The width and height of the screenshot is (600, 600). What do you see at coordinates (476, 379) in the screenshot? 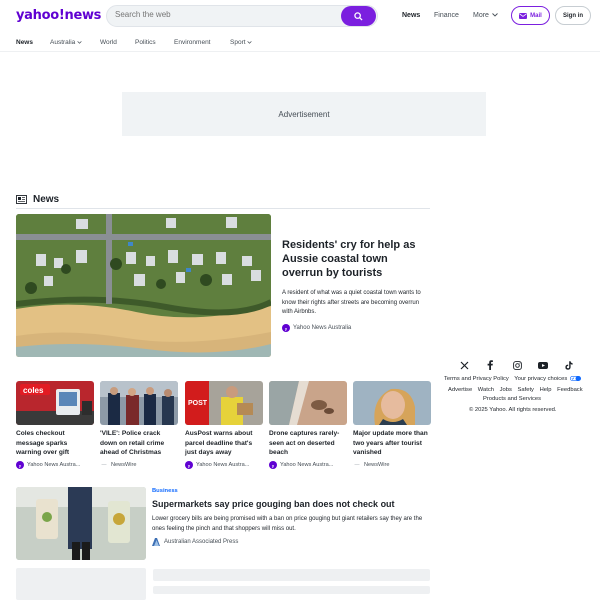
I see `terms-privacy-link: Terms and Privacy Policy` at bounding box center [476, 379].